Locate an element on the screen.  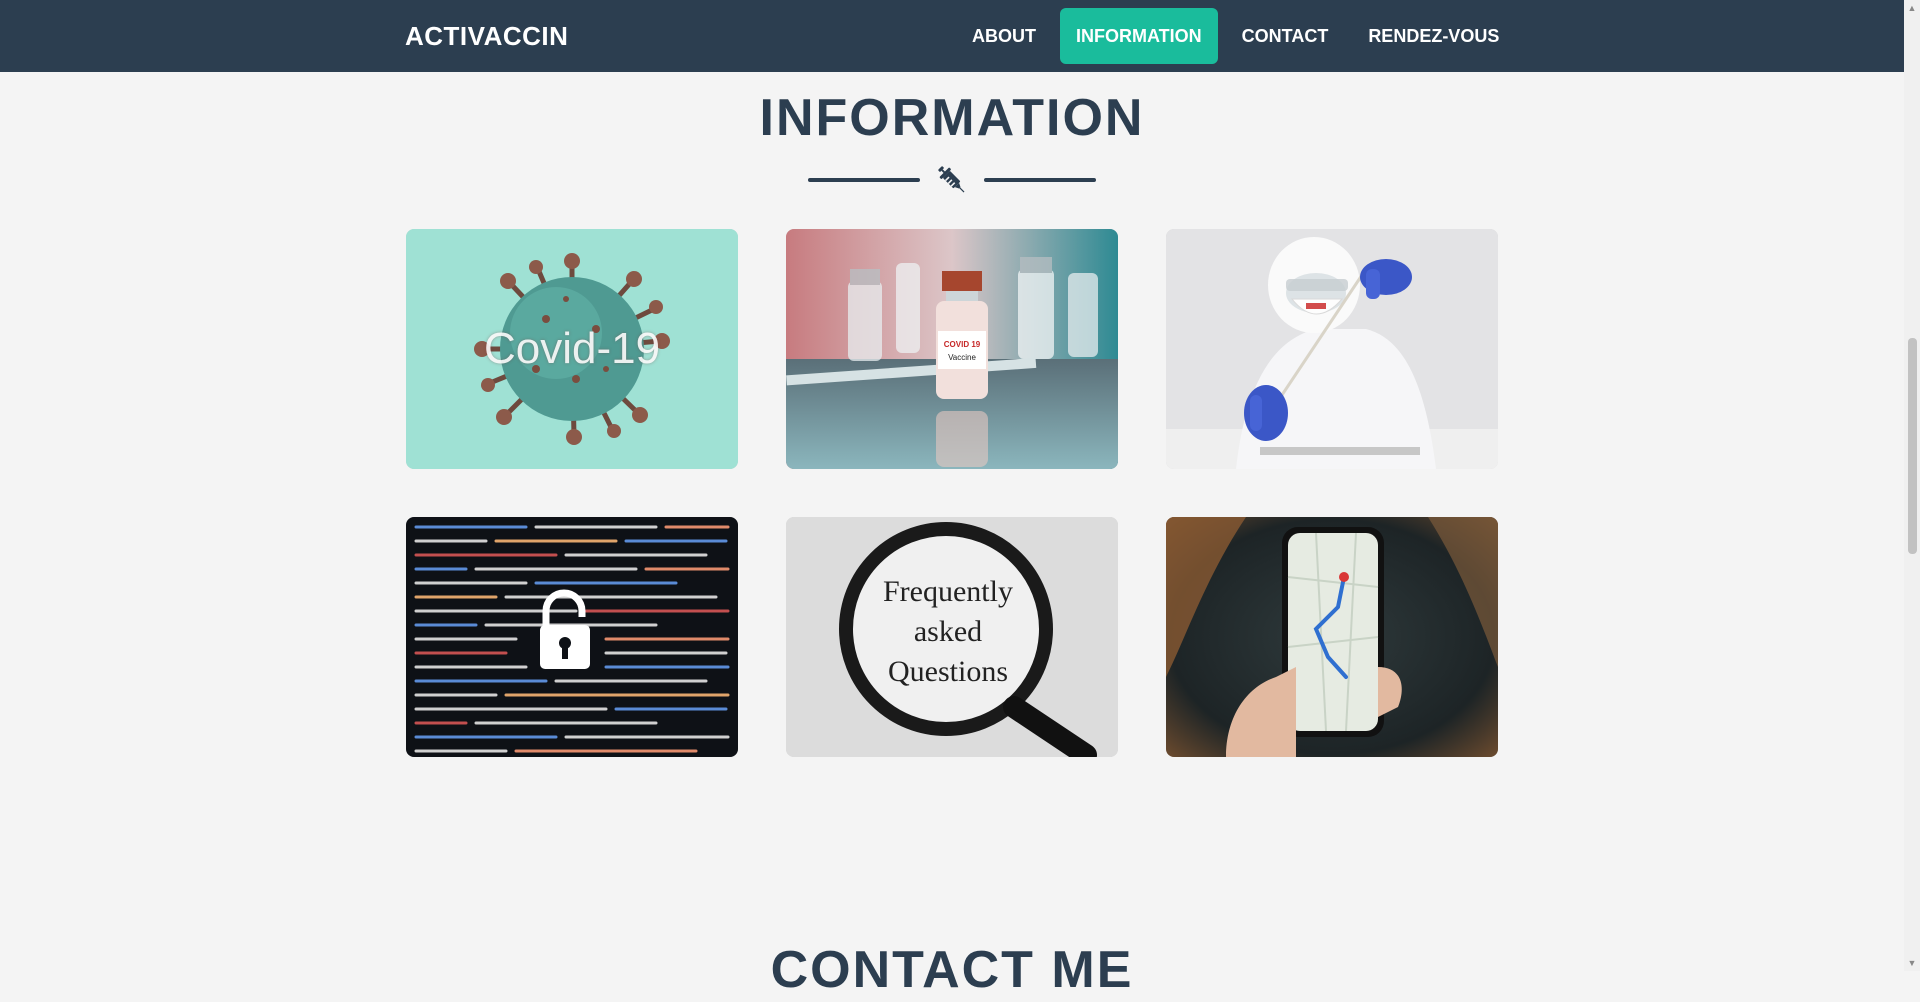
vaccine-vials-image: COVID 19 Vaccine is located at coordinates (952, 349).